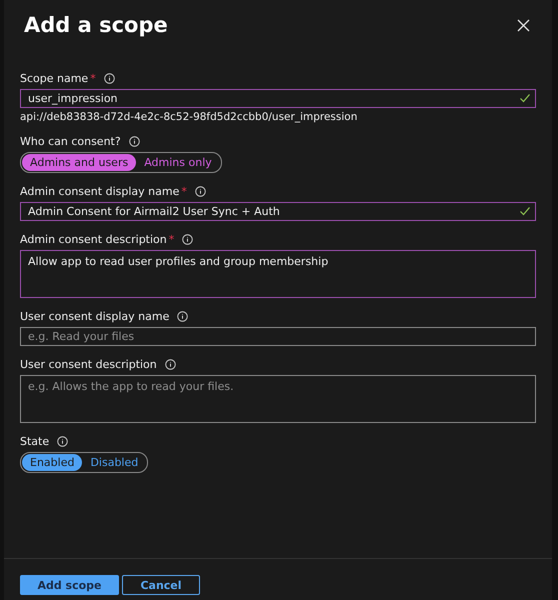  Describe the element at coordinates (114, 462) in the screenshot. I see `toggle-option: Disabled` at that location.